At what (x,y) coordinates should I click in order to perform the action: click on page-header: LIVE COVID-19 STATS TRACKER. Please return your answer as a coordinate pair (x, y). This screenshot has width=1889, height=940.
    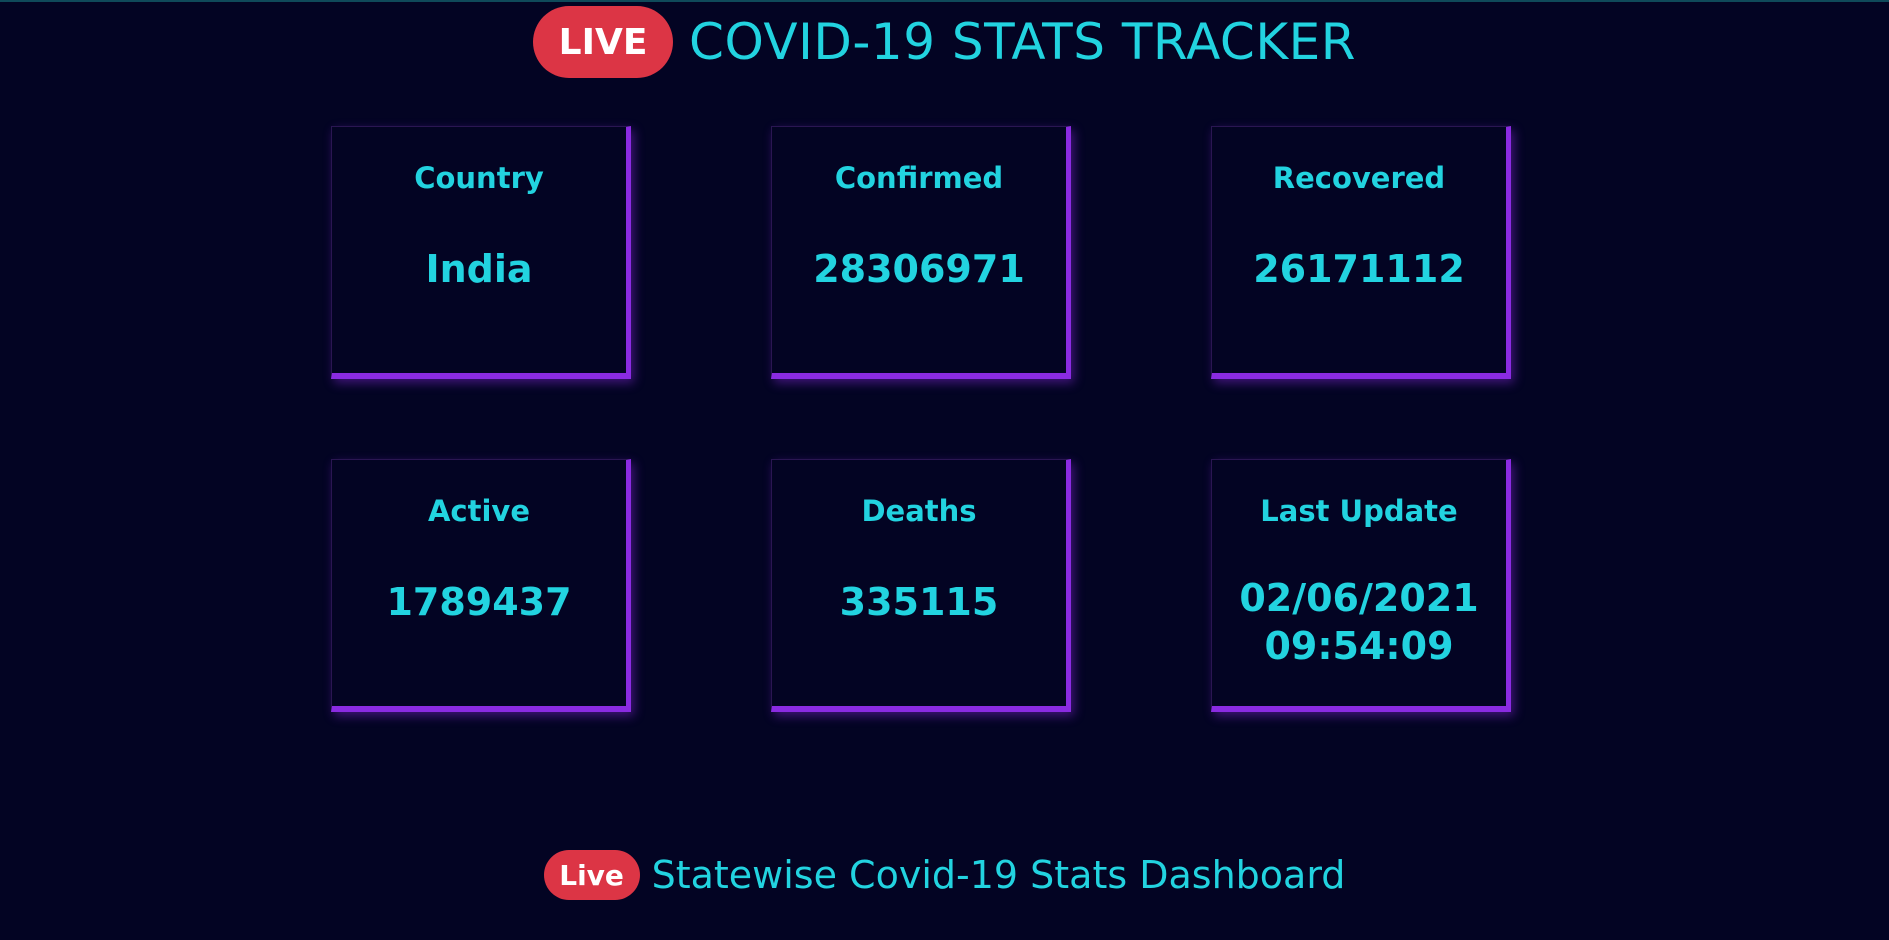
    Looking at the image, I should click on (944, 42).